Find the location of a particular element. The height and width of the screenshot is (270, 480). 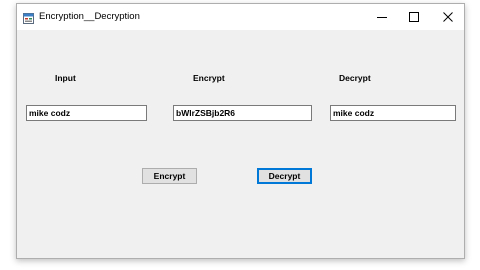

close-button is located at coordinates (448, 17).